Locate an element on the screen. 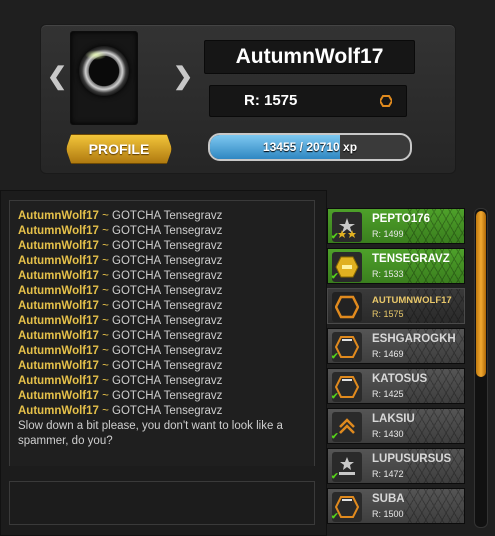  chat-input is located at coordinates (162, 503).